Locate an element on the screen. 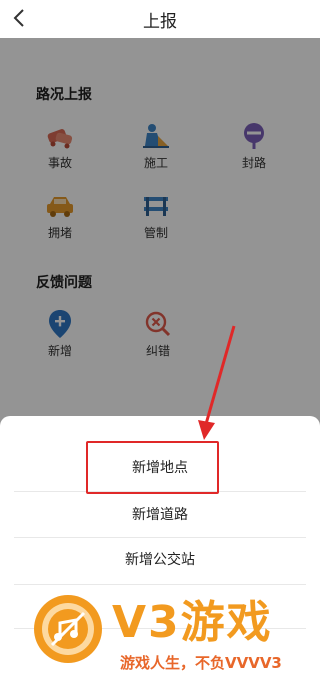 The width and height of the screenshot is (320, 676). watermark-slogan: 游戏人生，不负VVVV3 is located at coordinates (201, 663).